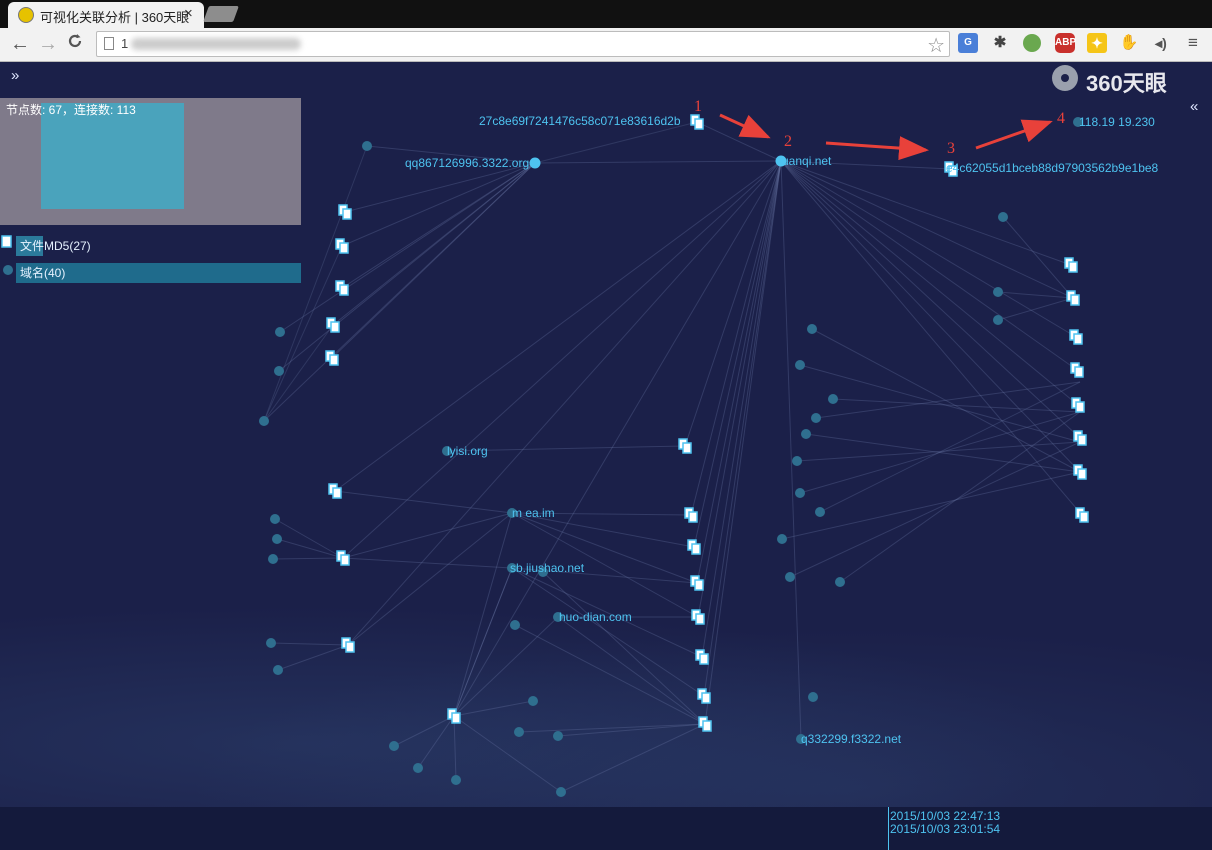 The image size is (1212, 850). Describe the element at coordinates (75, 44) in the screenshot. I see `reload-button` at that location.